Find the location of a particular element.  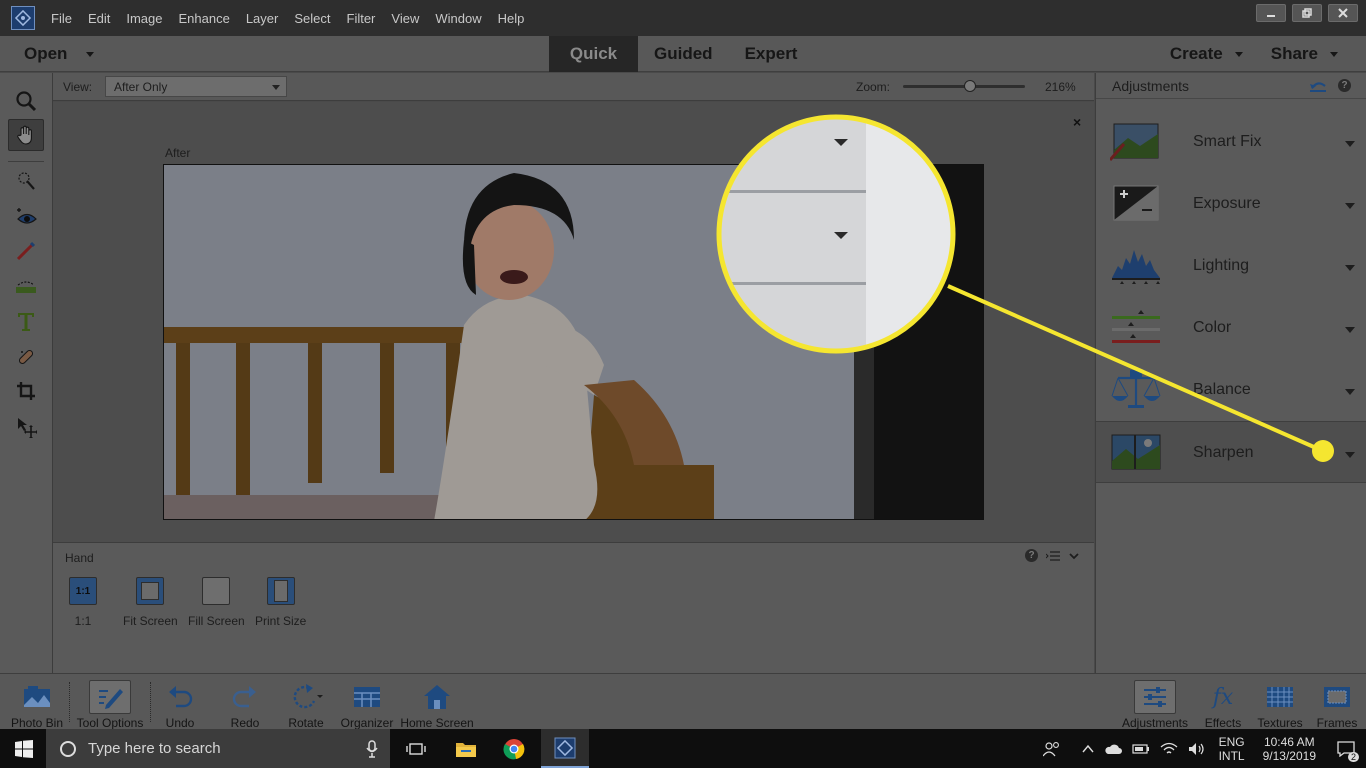

home-screen-button: Home Screen is located at coordinates (437, 702).